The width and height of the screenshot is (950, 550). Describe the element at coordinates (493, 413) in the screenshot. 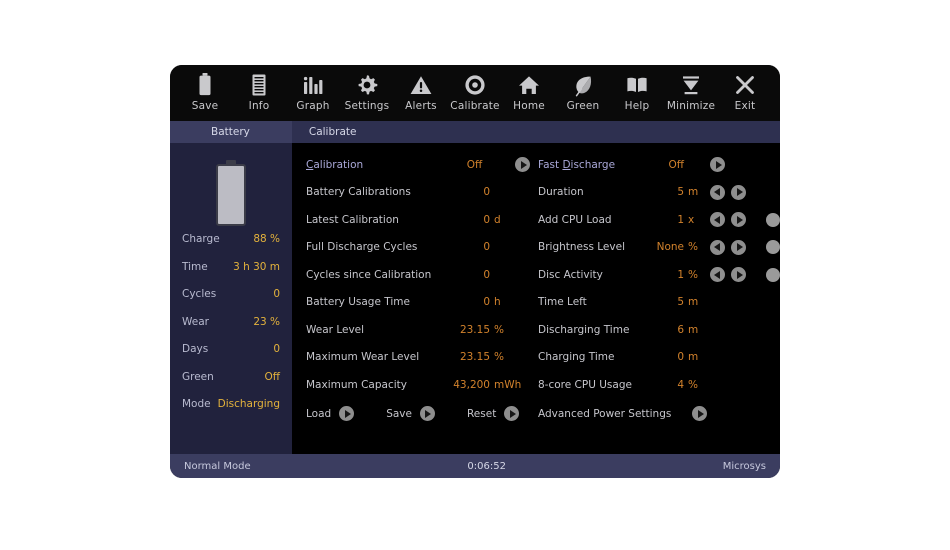

I see `reset-button: Reset` at that location.